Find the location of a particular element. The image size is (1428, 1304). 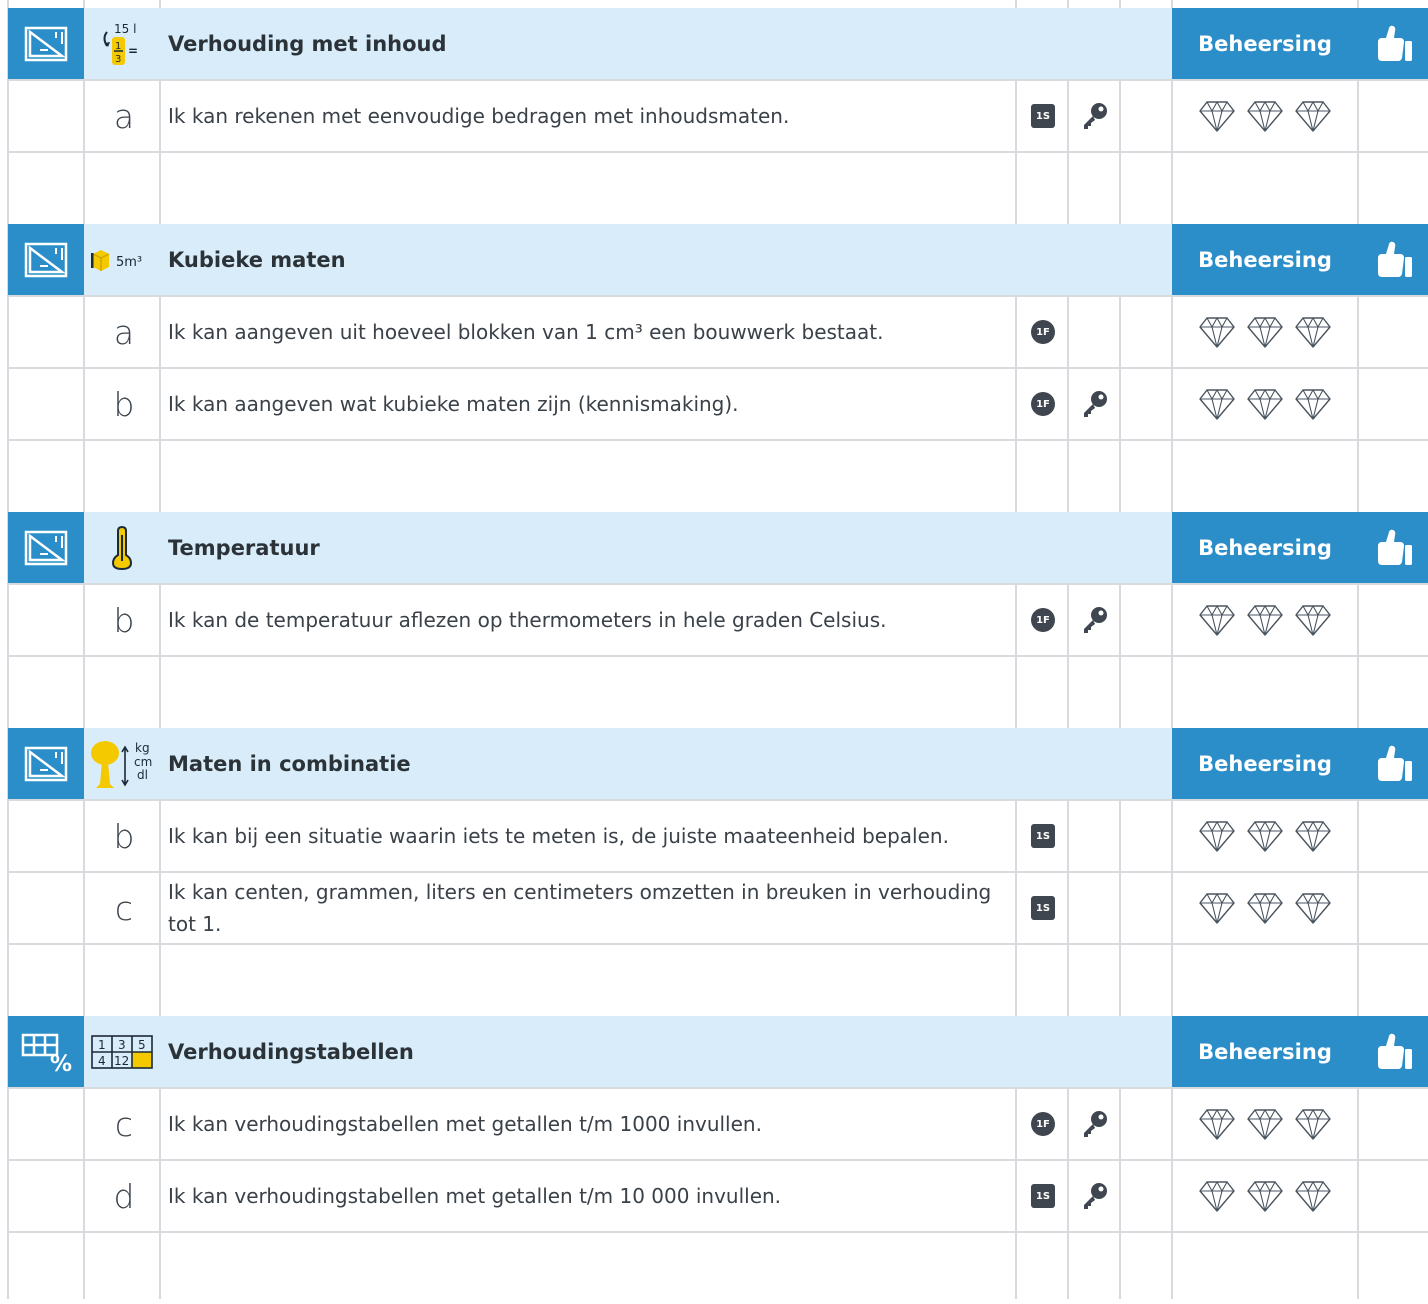

section-header: kg cm dl Maten in combinatie Beheersing is located at coordinates (718, 764).